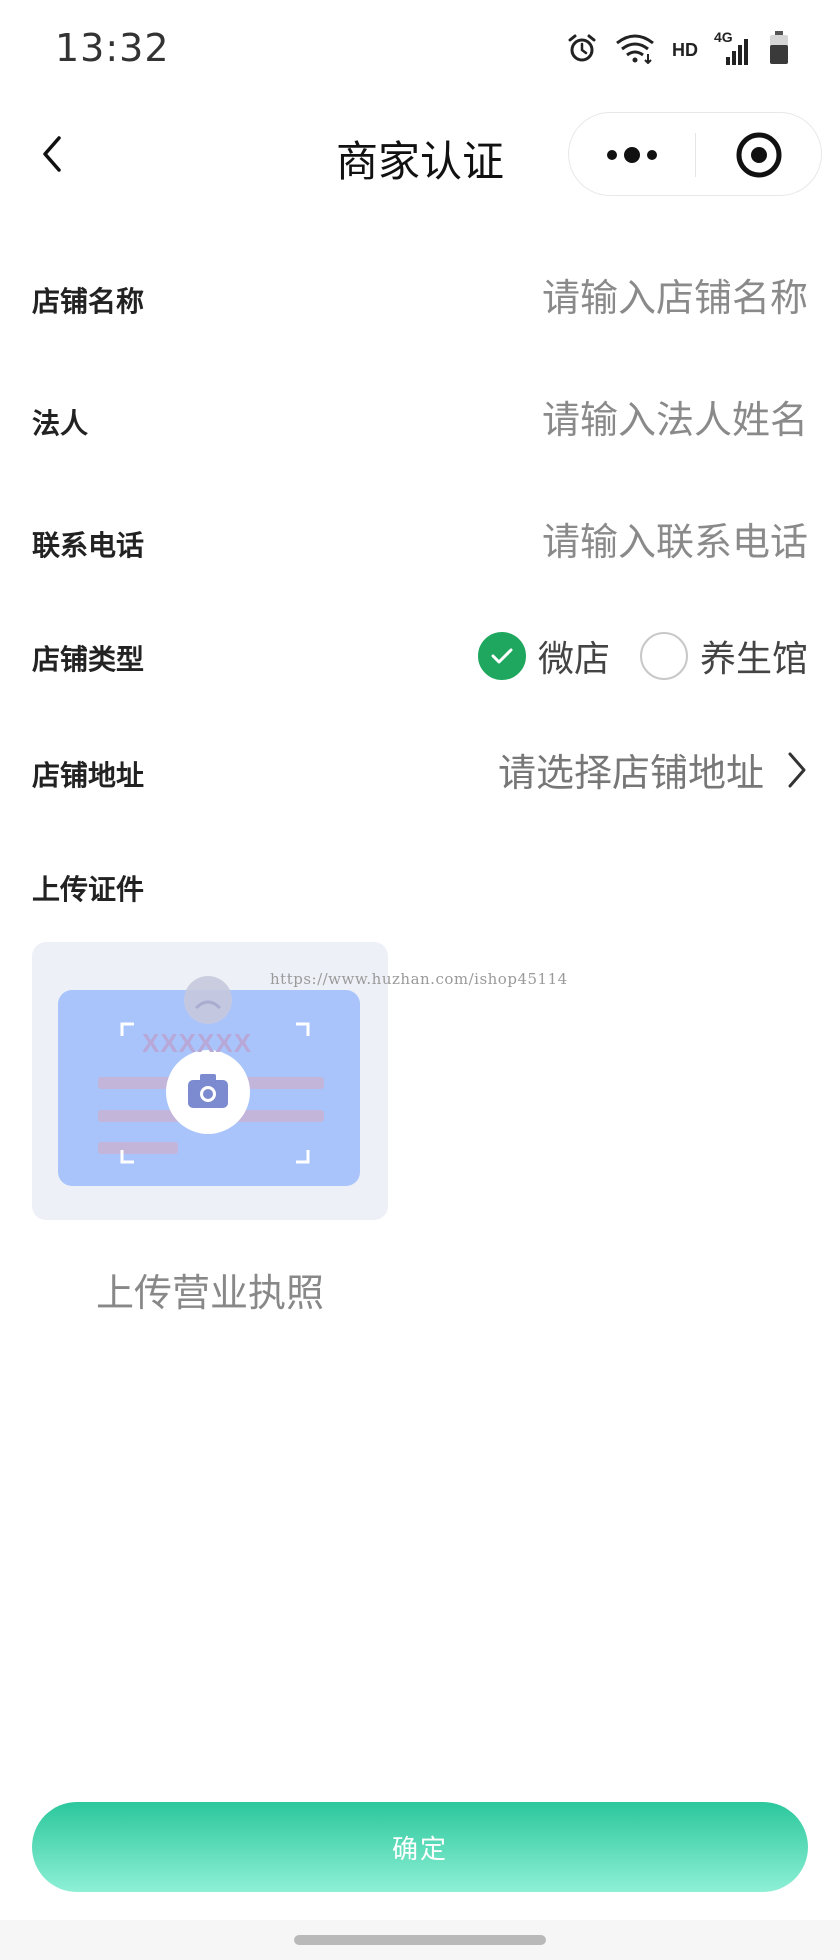 The image size is (840, 1960). I want to click on store-name-input, so click(598, 298).